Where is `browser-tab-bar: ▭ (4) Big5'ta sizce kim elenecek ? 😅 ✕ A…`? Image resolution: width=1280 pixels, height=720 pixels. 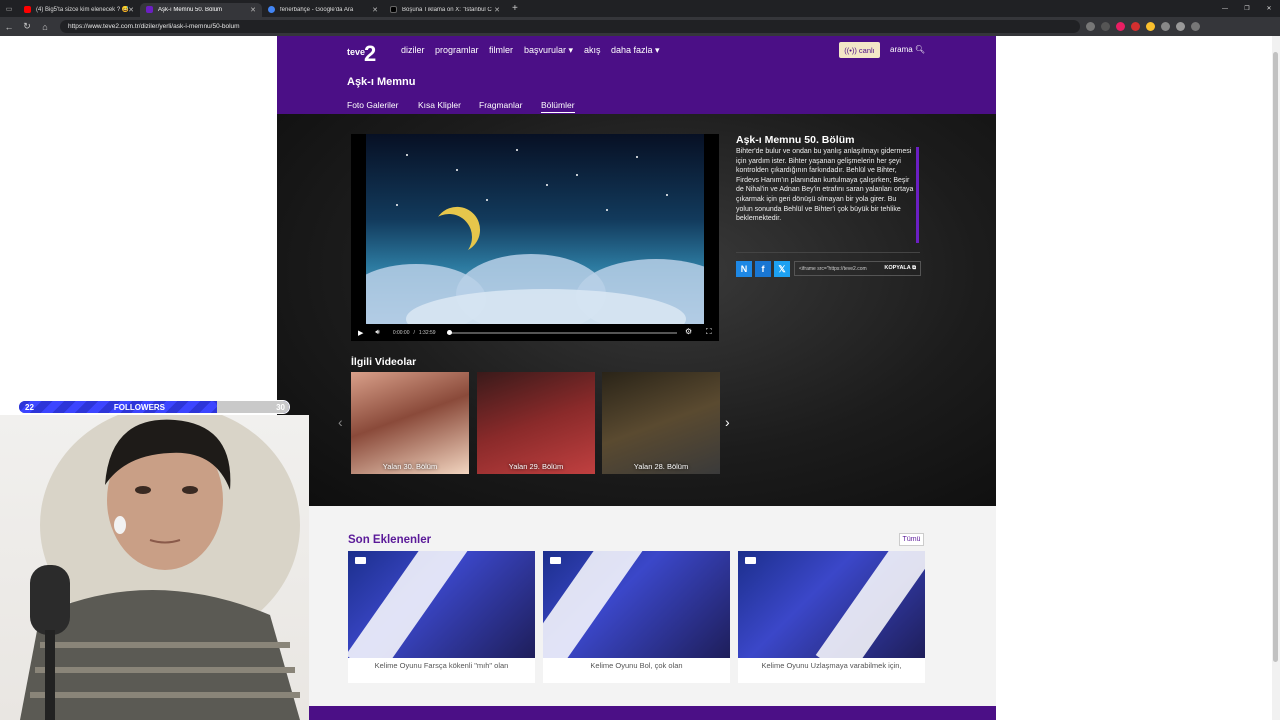
browser-tab-bar: ▭ (4) Big5'ta sizce kim elenecek ? 😅 ✕ A… is located at coordinates (640, 8).